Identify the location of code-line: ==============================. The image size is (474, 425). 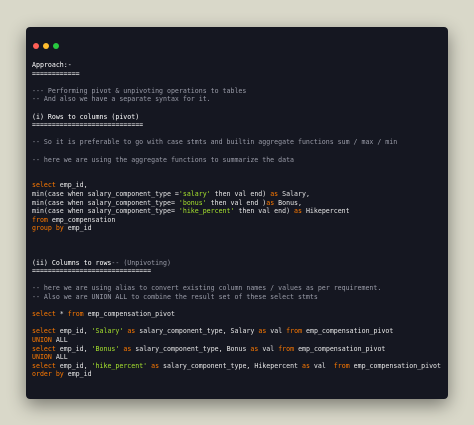
(238, 271).